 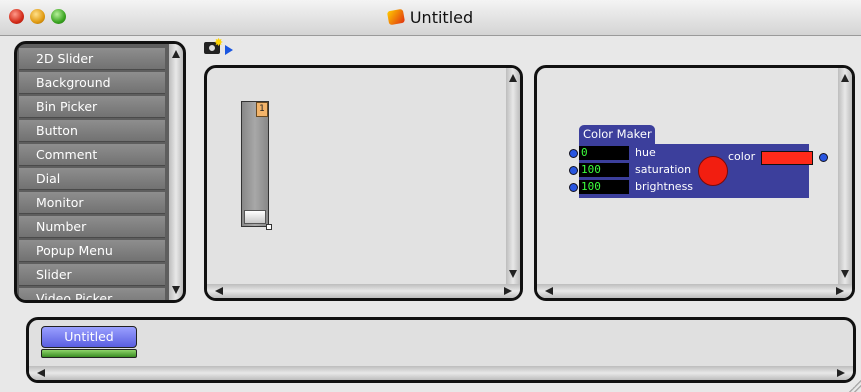 What do you see at coordinates (92, 251) in the screenshot?
I see `palette-item: Popup Menu` at bounding box center [92, 251].